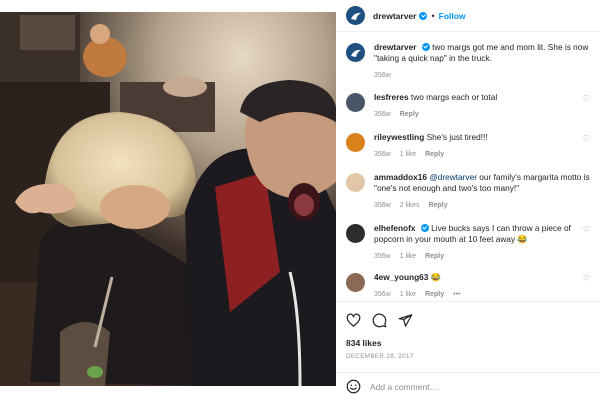 The image size is (600, 400). I want to click on author-username: drewtarver, so click(394, 16).